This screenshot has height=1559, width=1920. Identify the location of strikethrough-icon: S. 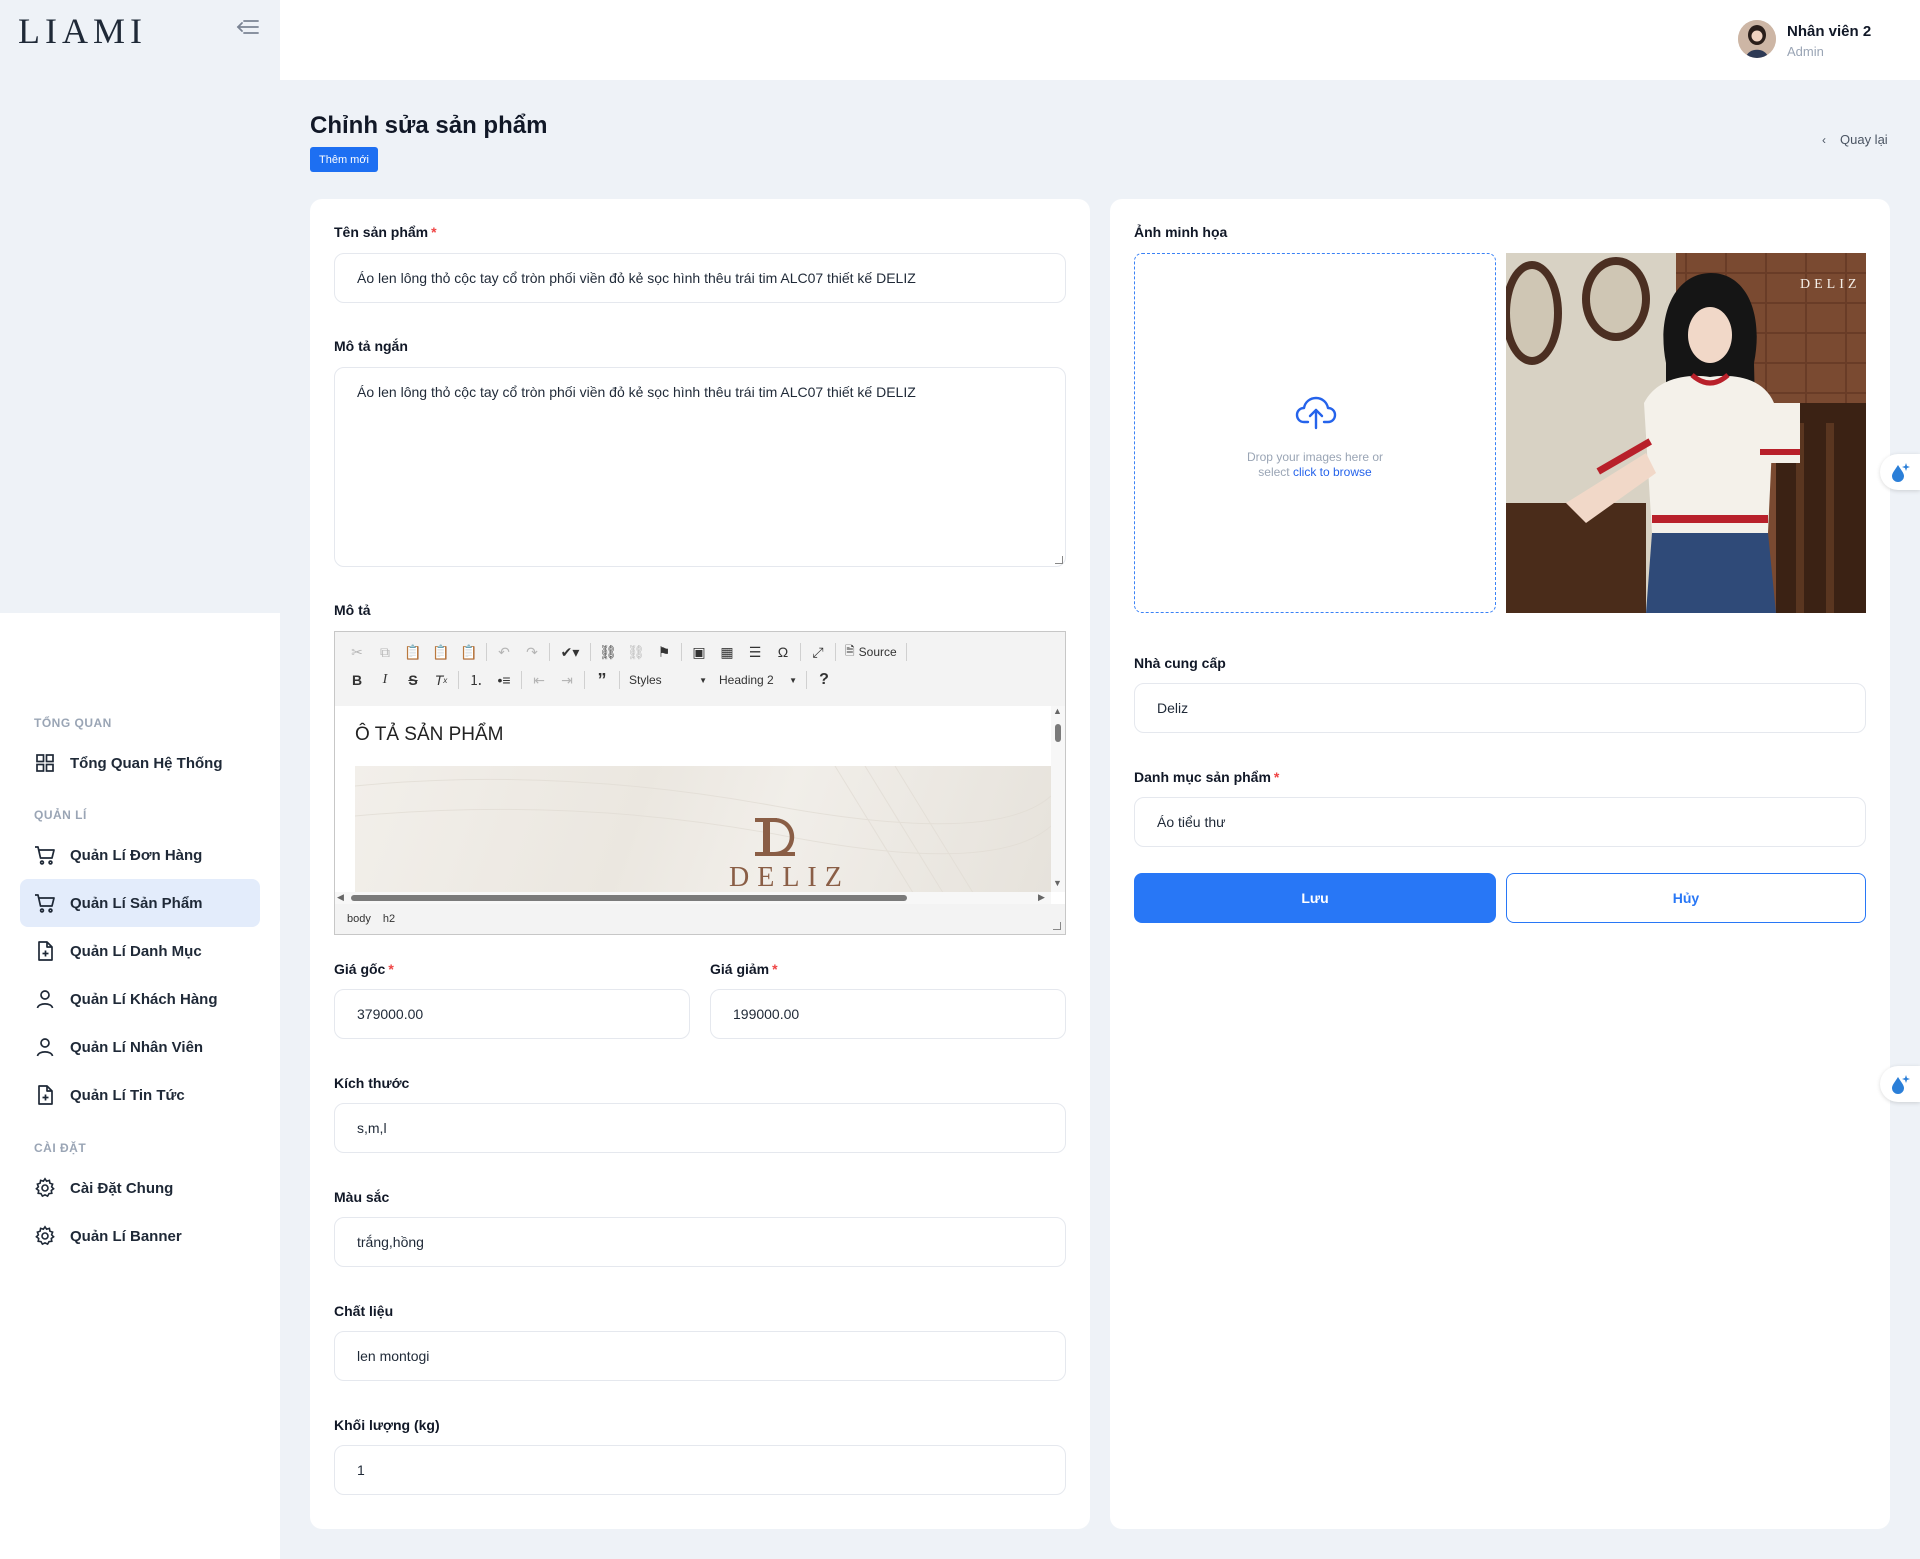
(413, 680).